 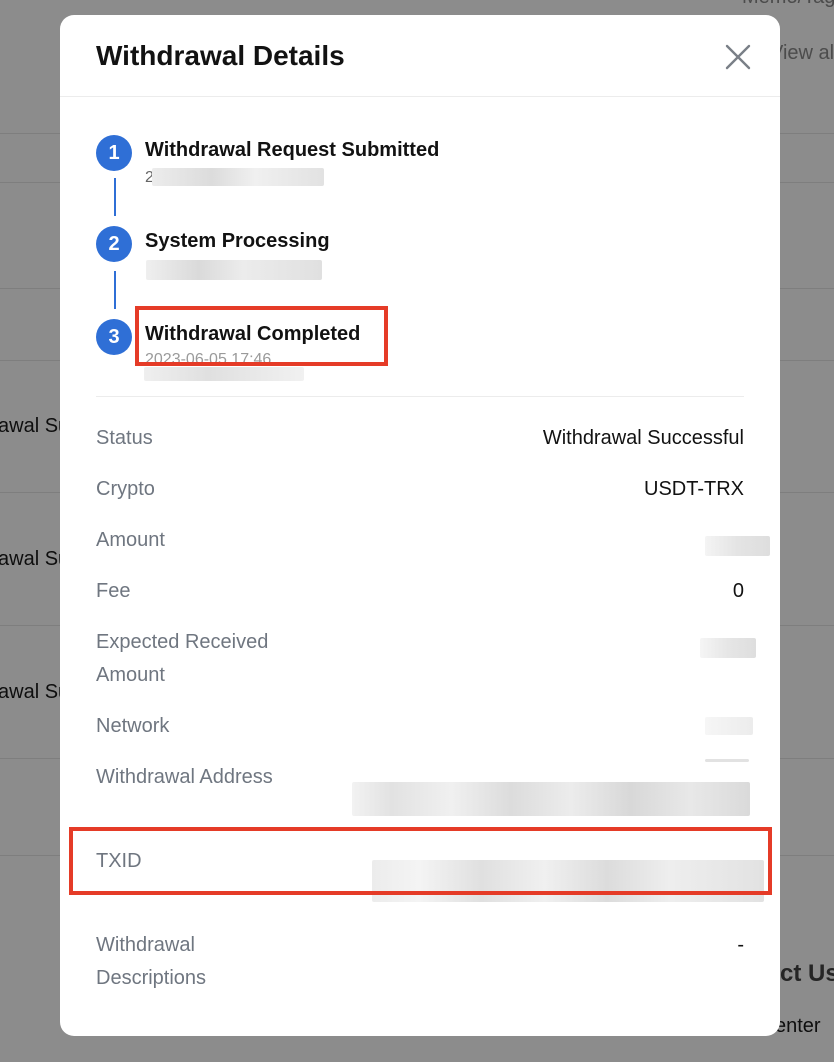 What do you see at coordinates (737, 546) in the screenshot?
I see `redacted-amount` at bounding box center [737, 546].